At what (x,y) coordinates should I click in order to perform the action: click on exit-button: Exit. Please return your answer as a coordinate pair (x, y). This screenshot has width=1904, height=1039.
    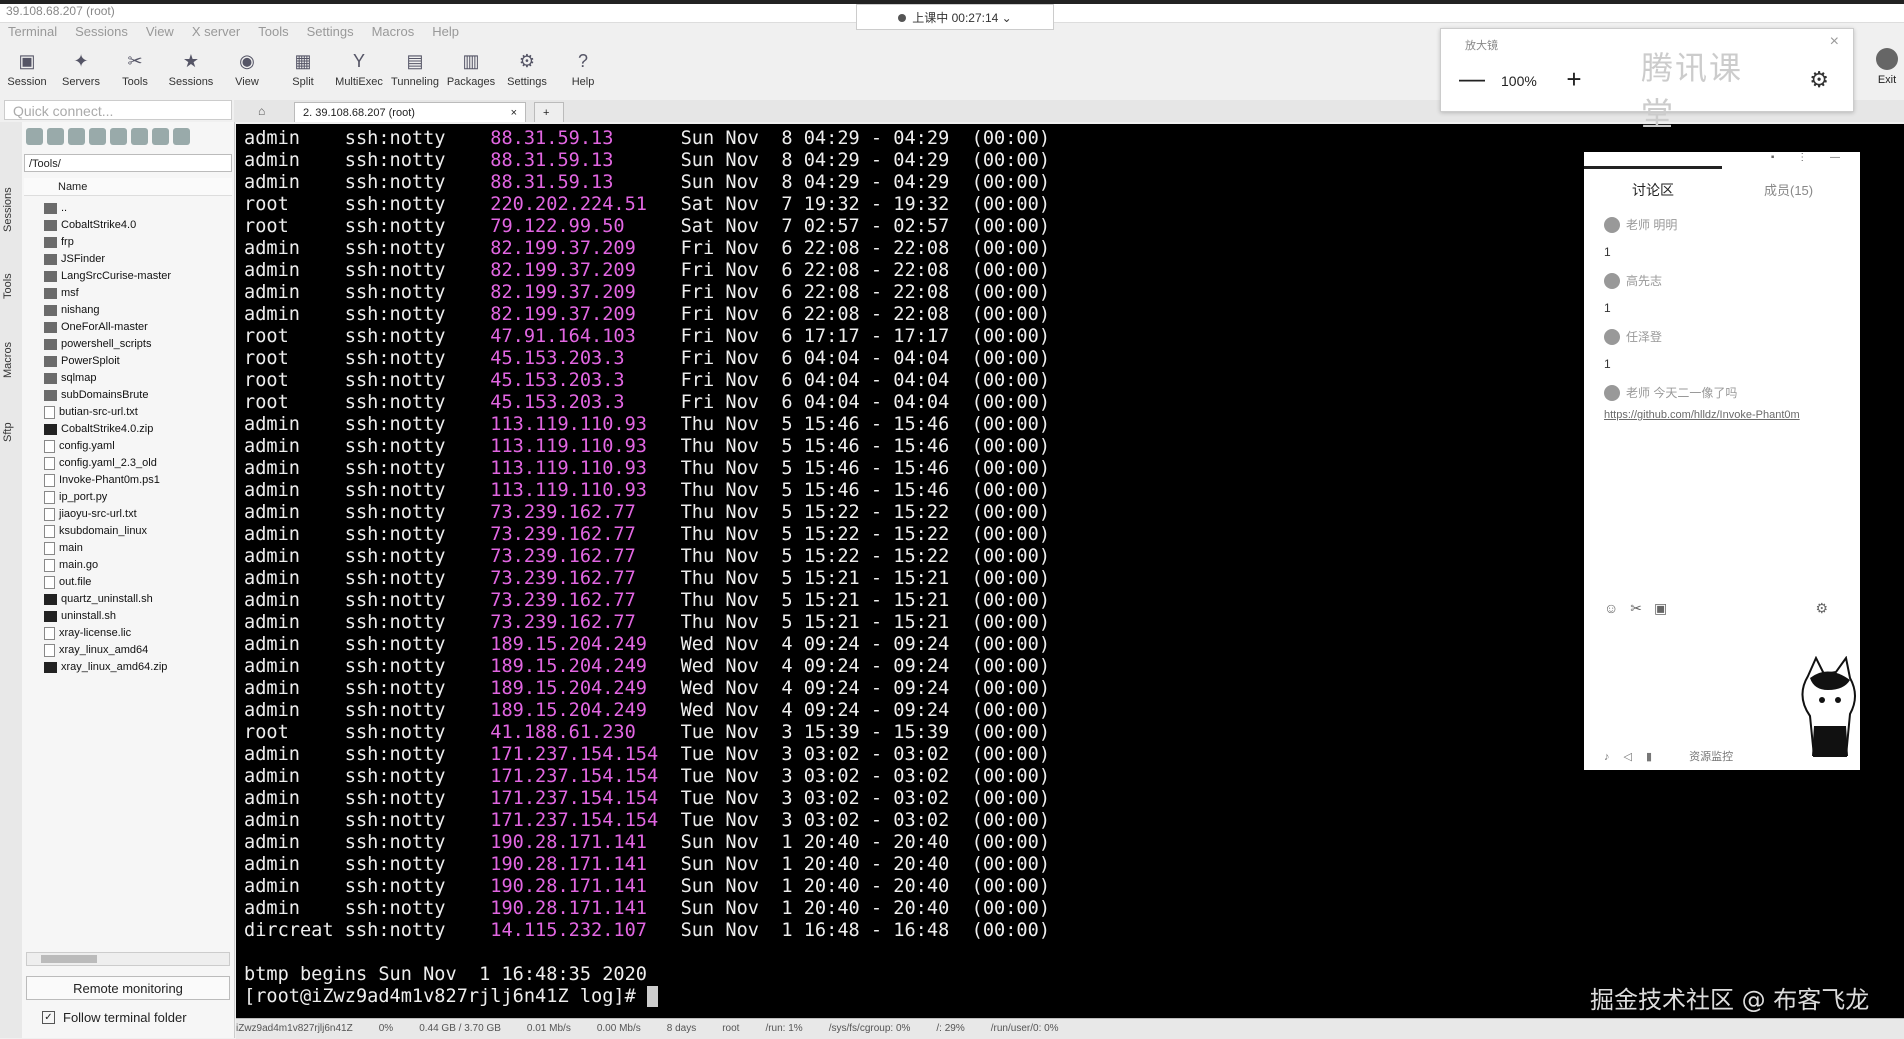
    Looking at the image, I should click on (1887, 67).